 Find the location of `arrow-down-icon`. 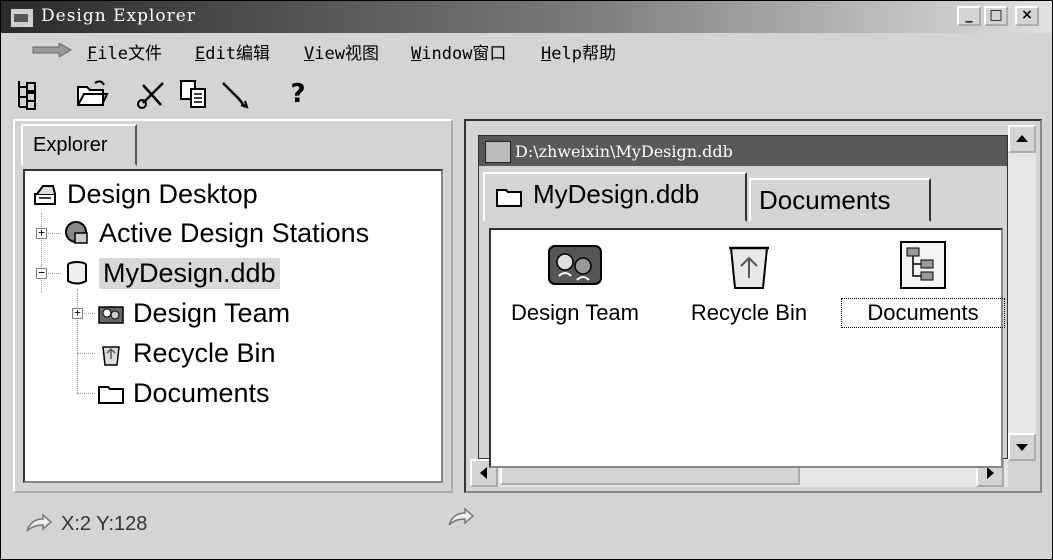

arrow-down-icon is located at coordinates (1022, 447).